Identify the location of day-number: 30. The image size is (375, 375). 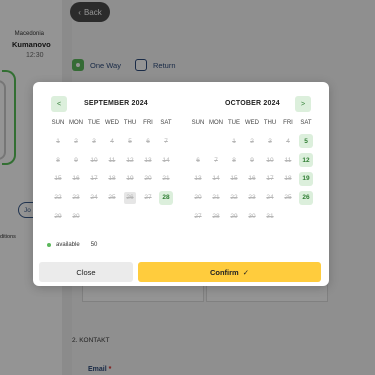
(76, 217).